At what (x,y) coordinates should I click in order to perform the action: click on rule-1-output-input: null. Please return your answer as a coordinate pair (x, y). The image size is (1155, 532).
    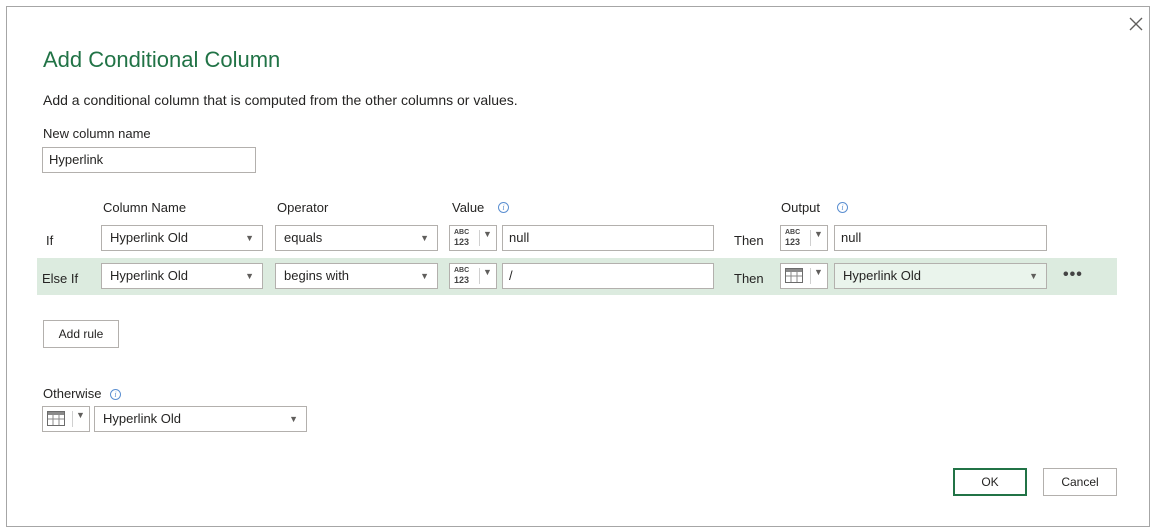
    Looking at the image, I should click on (940, 238).